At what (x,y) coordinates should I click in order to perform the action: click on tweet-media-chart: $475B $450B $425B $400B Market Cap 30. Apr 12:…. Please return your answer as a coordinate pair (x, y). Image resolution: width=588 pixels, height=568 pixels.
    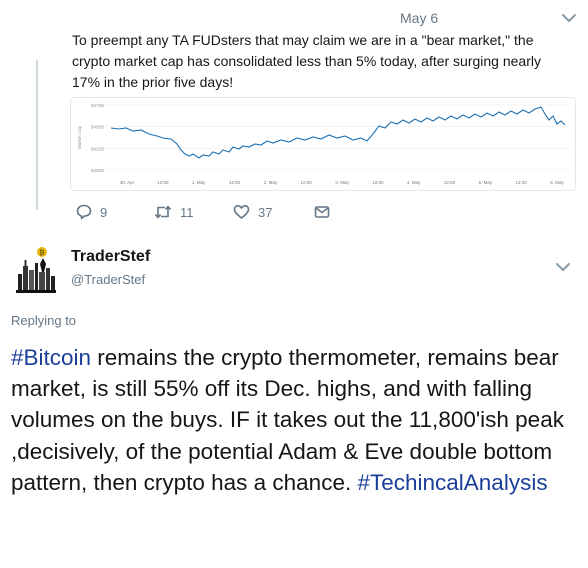
    Looking at the image, I should click on (323, 144).